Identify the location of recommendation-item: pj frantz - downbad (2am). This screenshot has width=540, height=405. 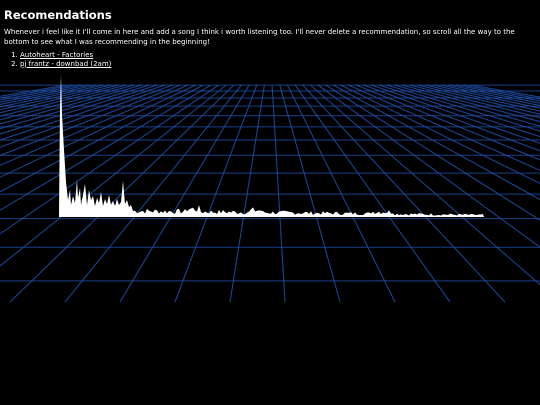
(65, 64).